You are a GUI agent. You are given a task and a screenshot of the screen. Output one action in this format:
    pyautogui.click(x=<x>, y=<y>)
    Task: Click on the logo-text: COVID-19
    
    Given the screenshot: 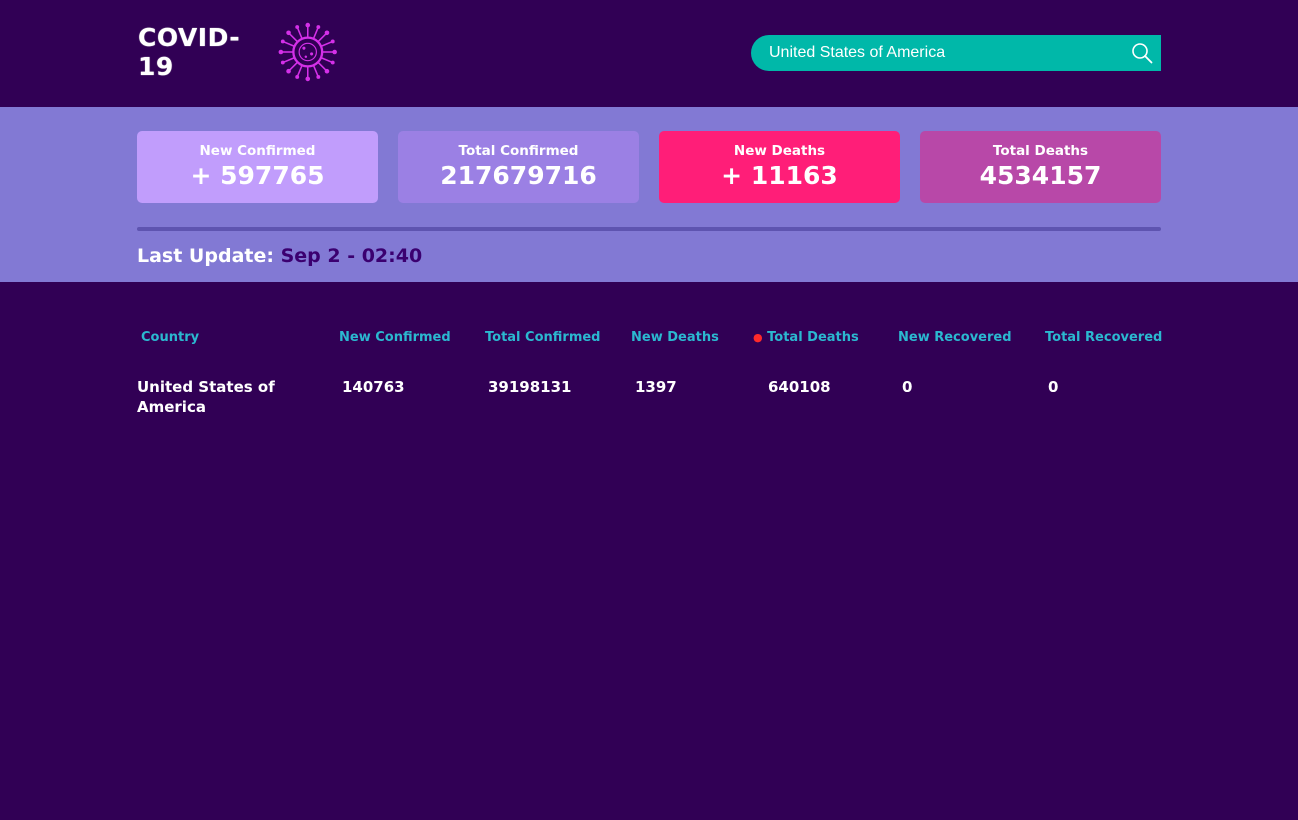 What is the action you would take?
    pyautogui.click(x=189, y=52)
    